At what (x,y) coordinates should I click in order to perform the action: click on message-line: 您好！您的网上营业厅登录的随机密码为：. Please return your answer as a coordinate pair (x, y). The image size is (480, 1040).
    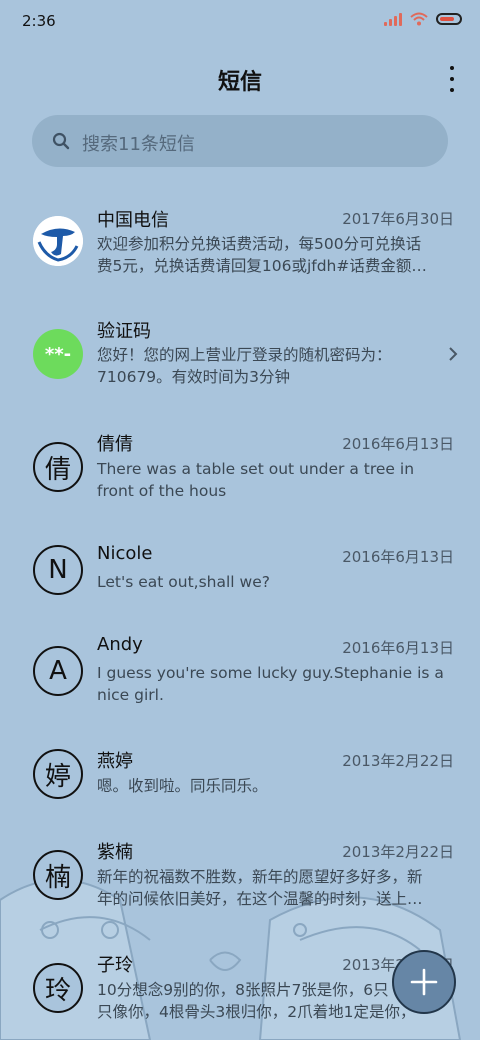
    Looking at the image, I should click on (244, 355).